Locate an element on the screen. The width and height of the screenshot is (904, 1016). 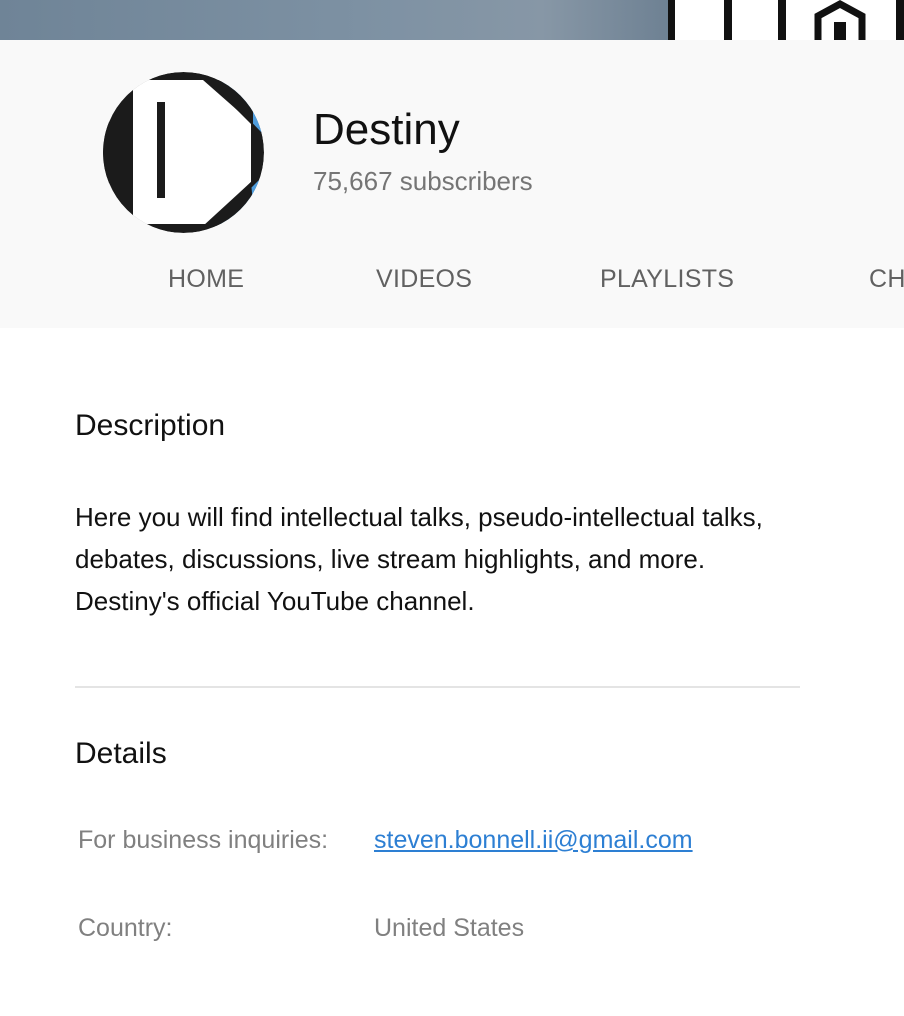
channel-tabs: HOME VIDEOS PLAYLISTS CH is located at coordinates (452, 279).